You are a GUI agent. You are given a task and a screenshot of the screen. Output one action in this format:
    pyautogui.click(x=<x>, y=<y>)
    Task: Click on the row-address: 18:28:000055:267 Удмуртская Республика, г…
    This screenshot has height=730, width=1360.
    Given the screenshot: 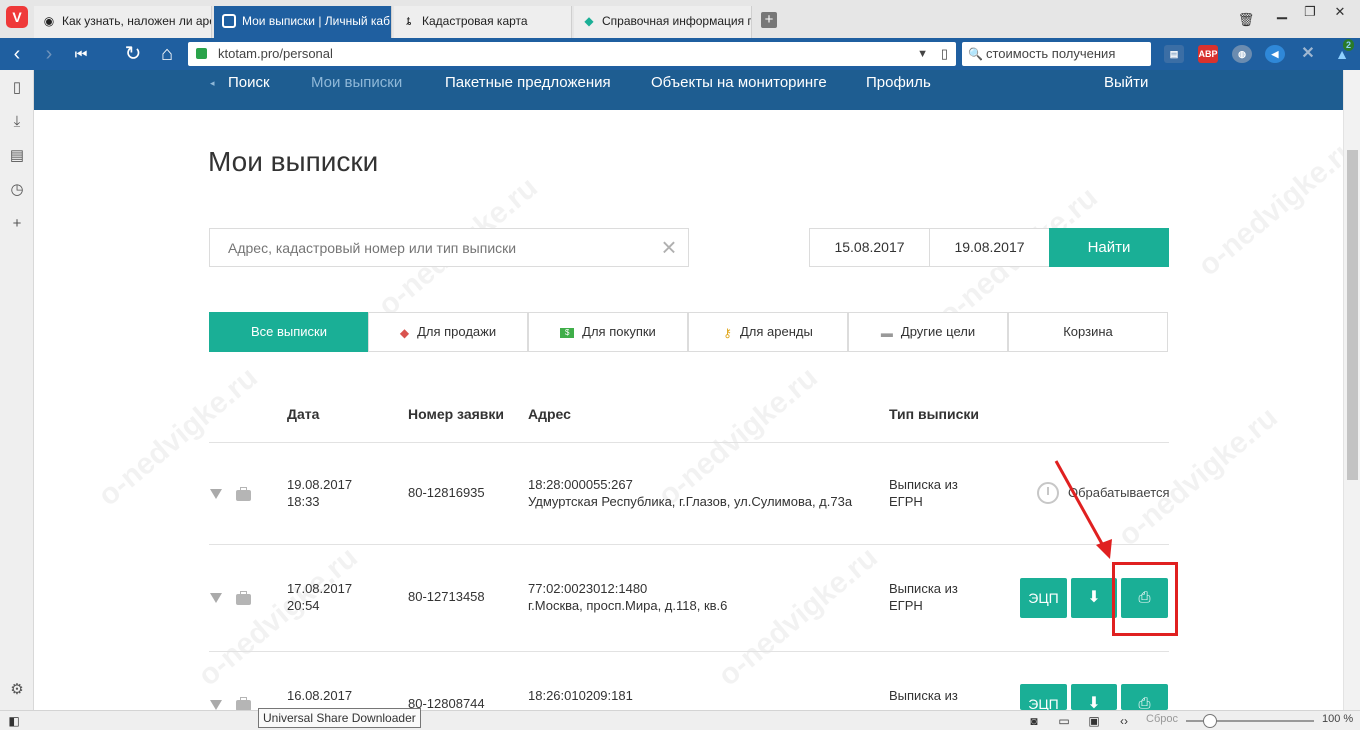 What is the action you would take?
    pyautogui.click(x=690, y=493)
    